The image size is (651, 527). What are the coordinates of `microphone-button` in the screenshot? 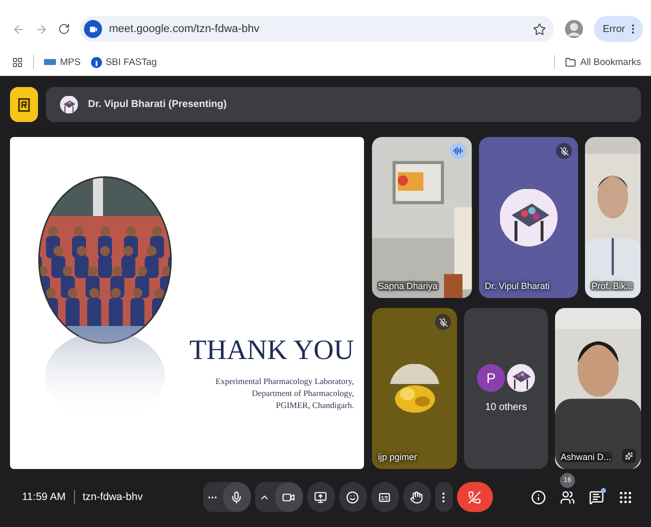 It's located at (236, 497).